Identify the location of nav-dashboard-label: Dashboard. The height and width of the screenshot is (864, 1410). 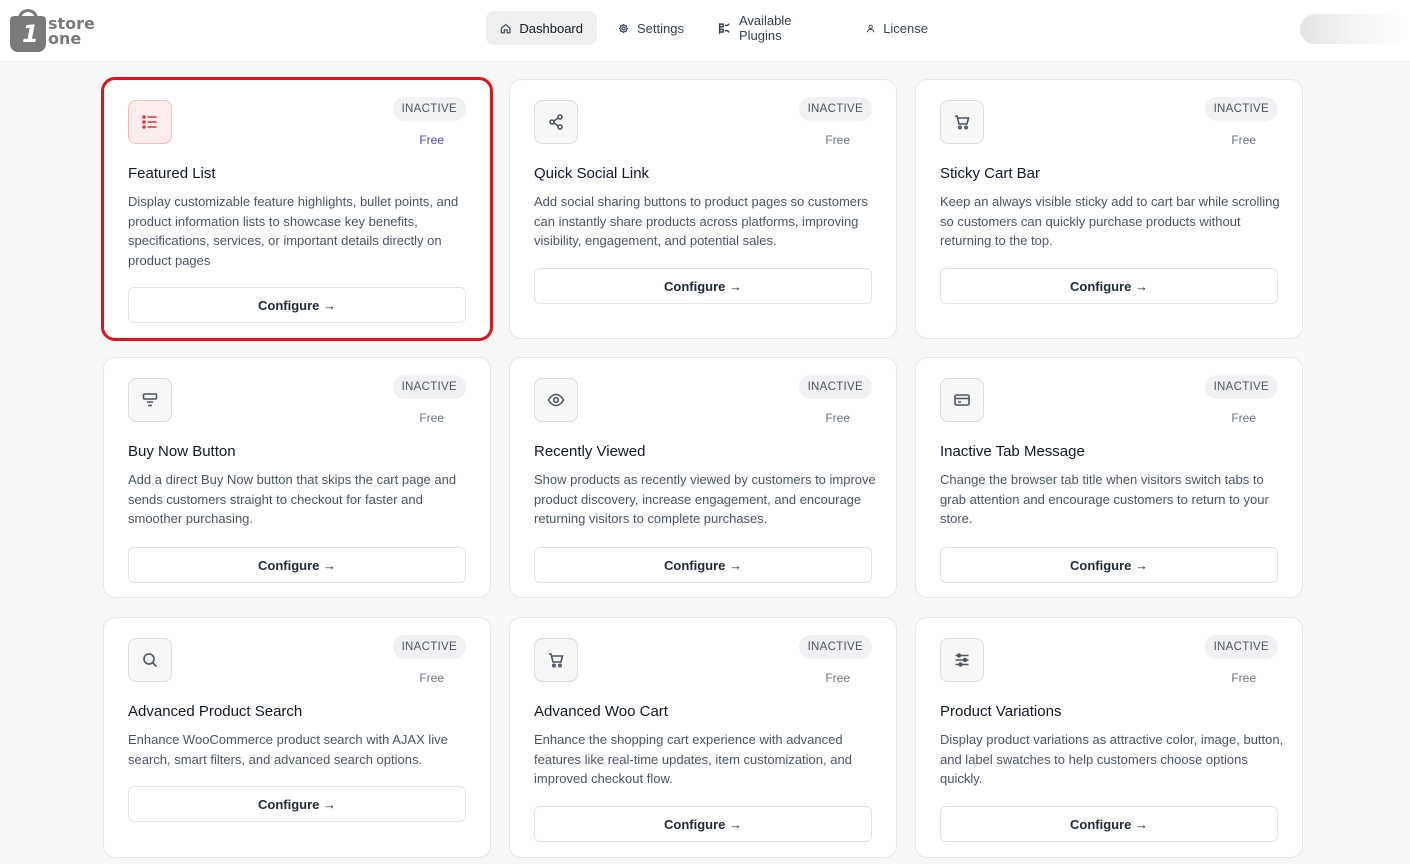
(551, 28).